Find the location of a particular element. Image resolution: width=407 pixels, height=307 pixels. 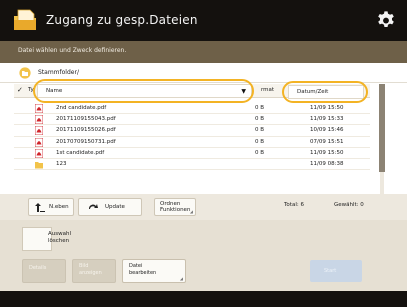

folder-icon is located at coordinates (39, 165).